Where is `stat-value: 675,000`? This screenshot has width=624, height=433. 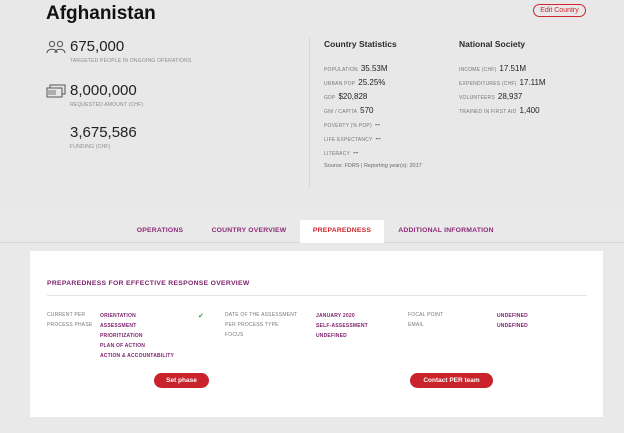
stat-value: 675,000 is located at coordinates (97, 46).